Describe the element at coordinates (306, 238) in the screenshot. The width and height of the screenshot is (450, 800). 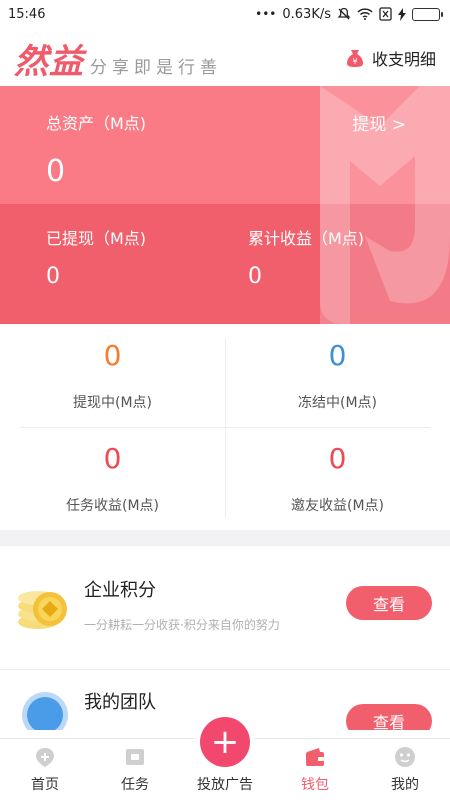
I see `cumulative-income-label: 累计收益（M点)` at that location.